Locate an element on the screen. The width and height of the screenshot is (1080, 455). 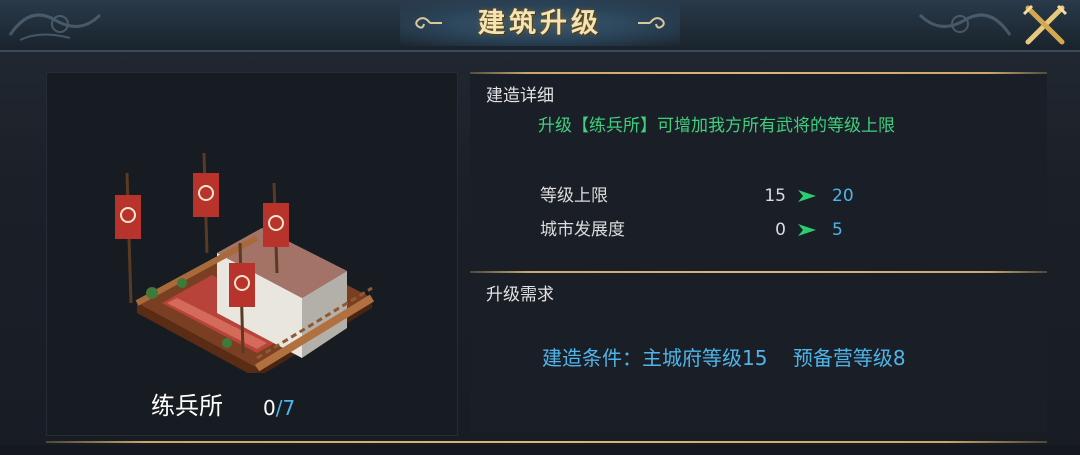
window-header: 建筑升级 is located at coordinates (540, 26).